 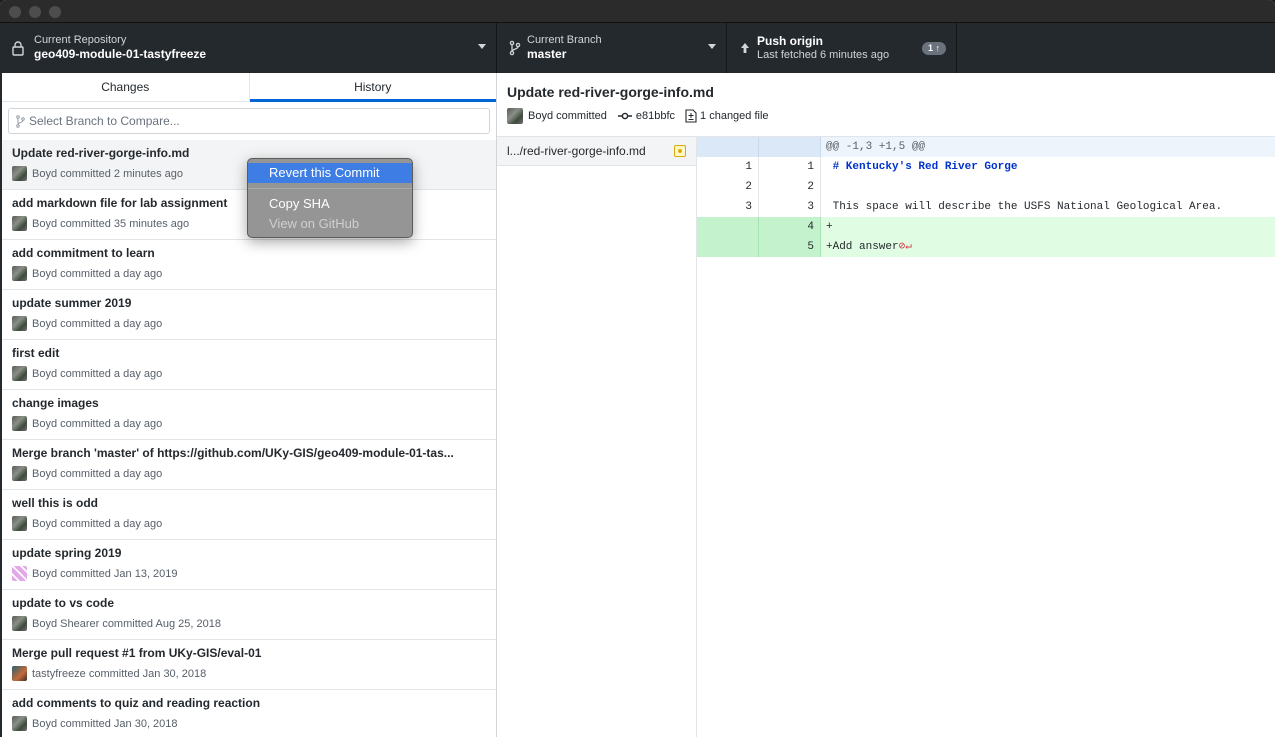 What do you see at coordinates (80, 40) in the screenshot?
I see `repo-caption: Current Repository` at bounding box center [80, 40].